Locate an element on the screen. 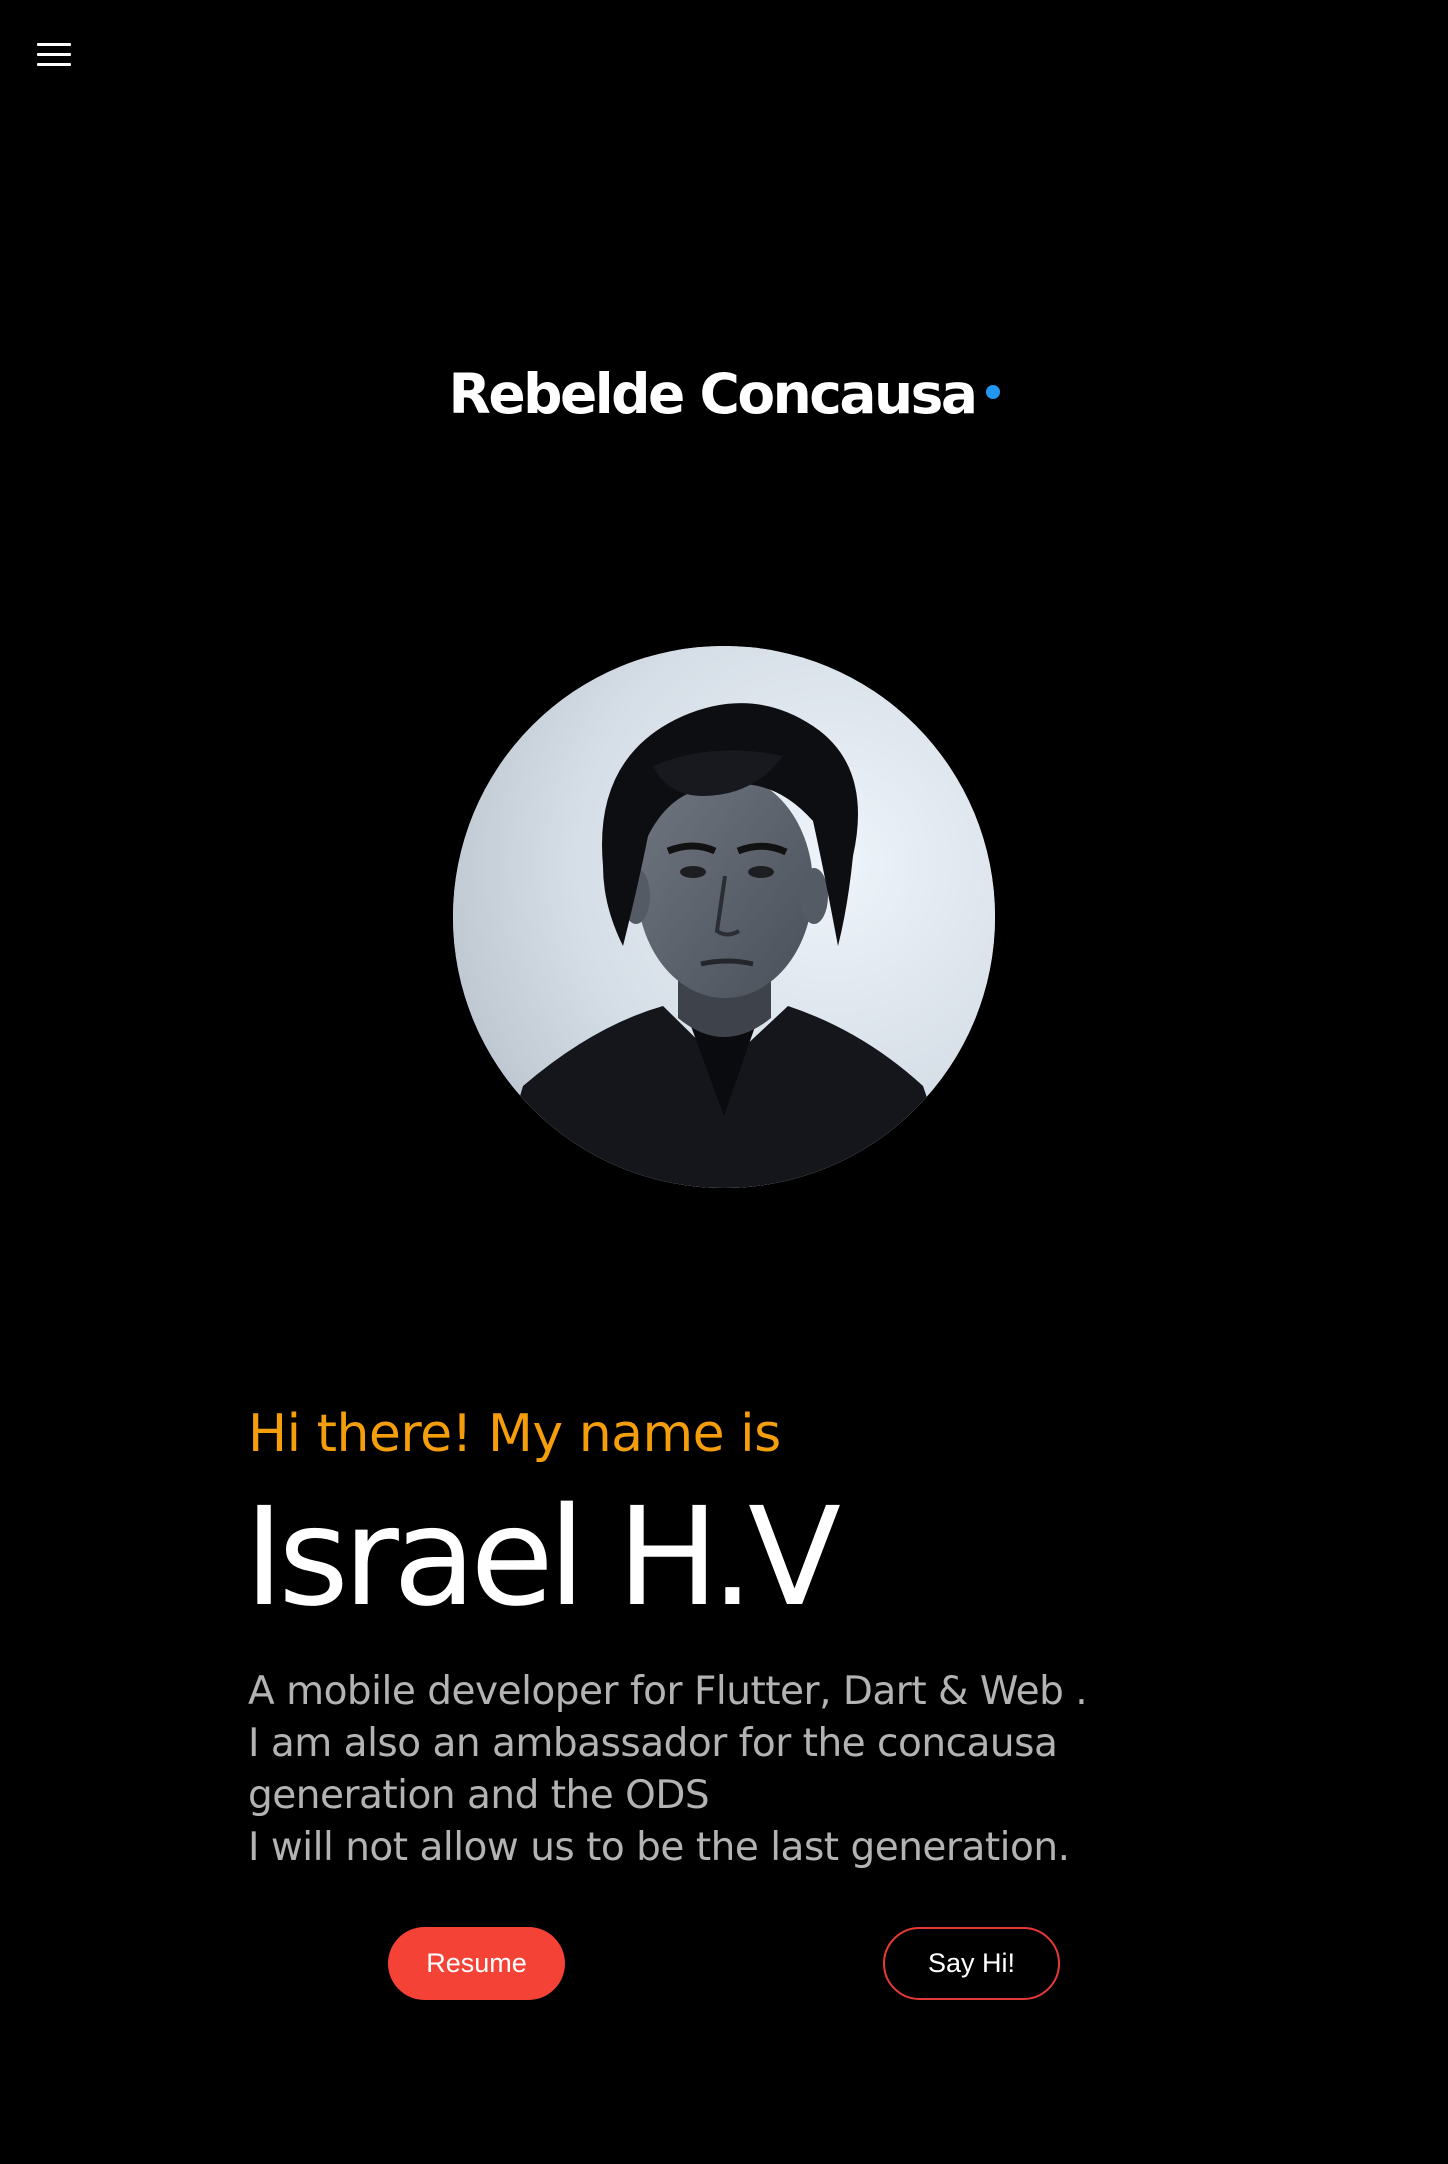 This screenshot has width=1448, height=2164. bio-line: I am also an ambassador for the concausa is located at coordinates (653, 1743).